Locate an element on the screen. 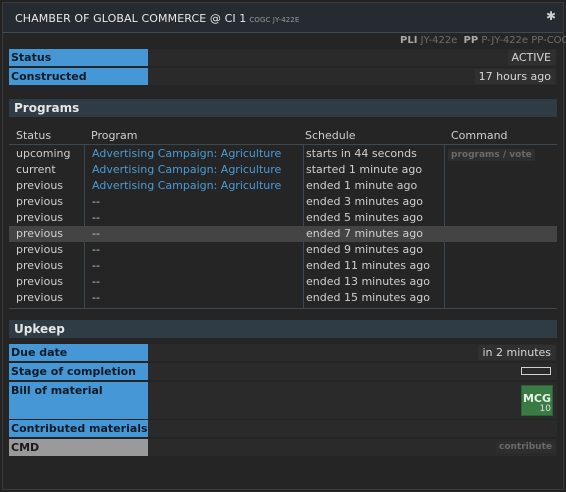 The height and width of the screenshot is (492, 566). table-row: previous -- ended 13 minutes ago is located at coordinates (283, 282).